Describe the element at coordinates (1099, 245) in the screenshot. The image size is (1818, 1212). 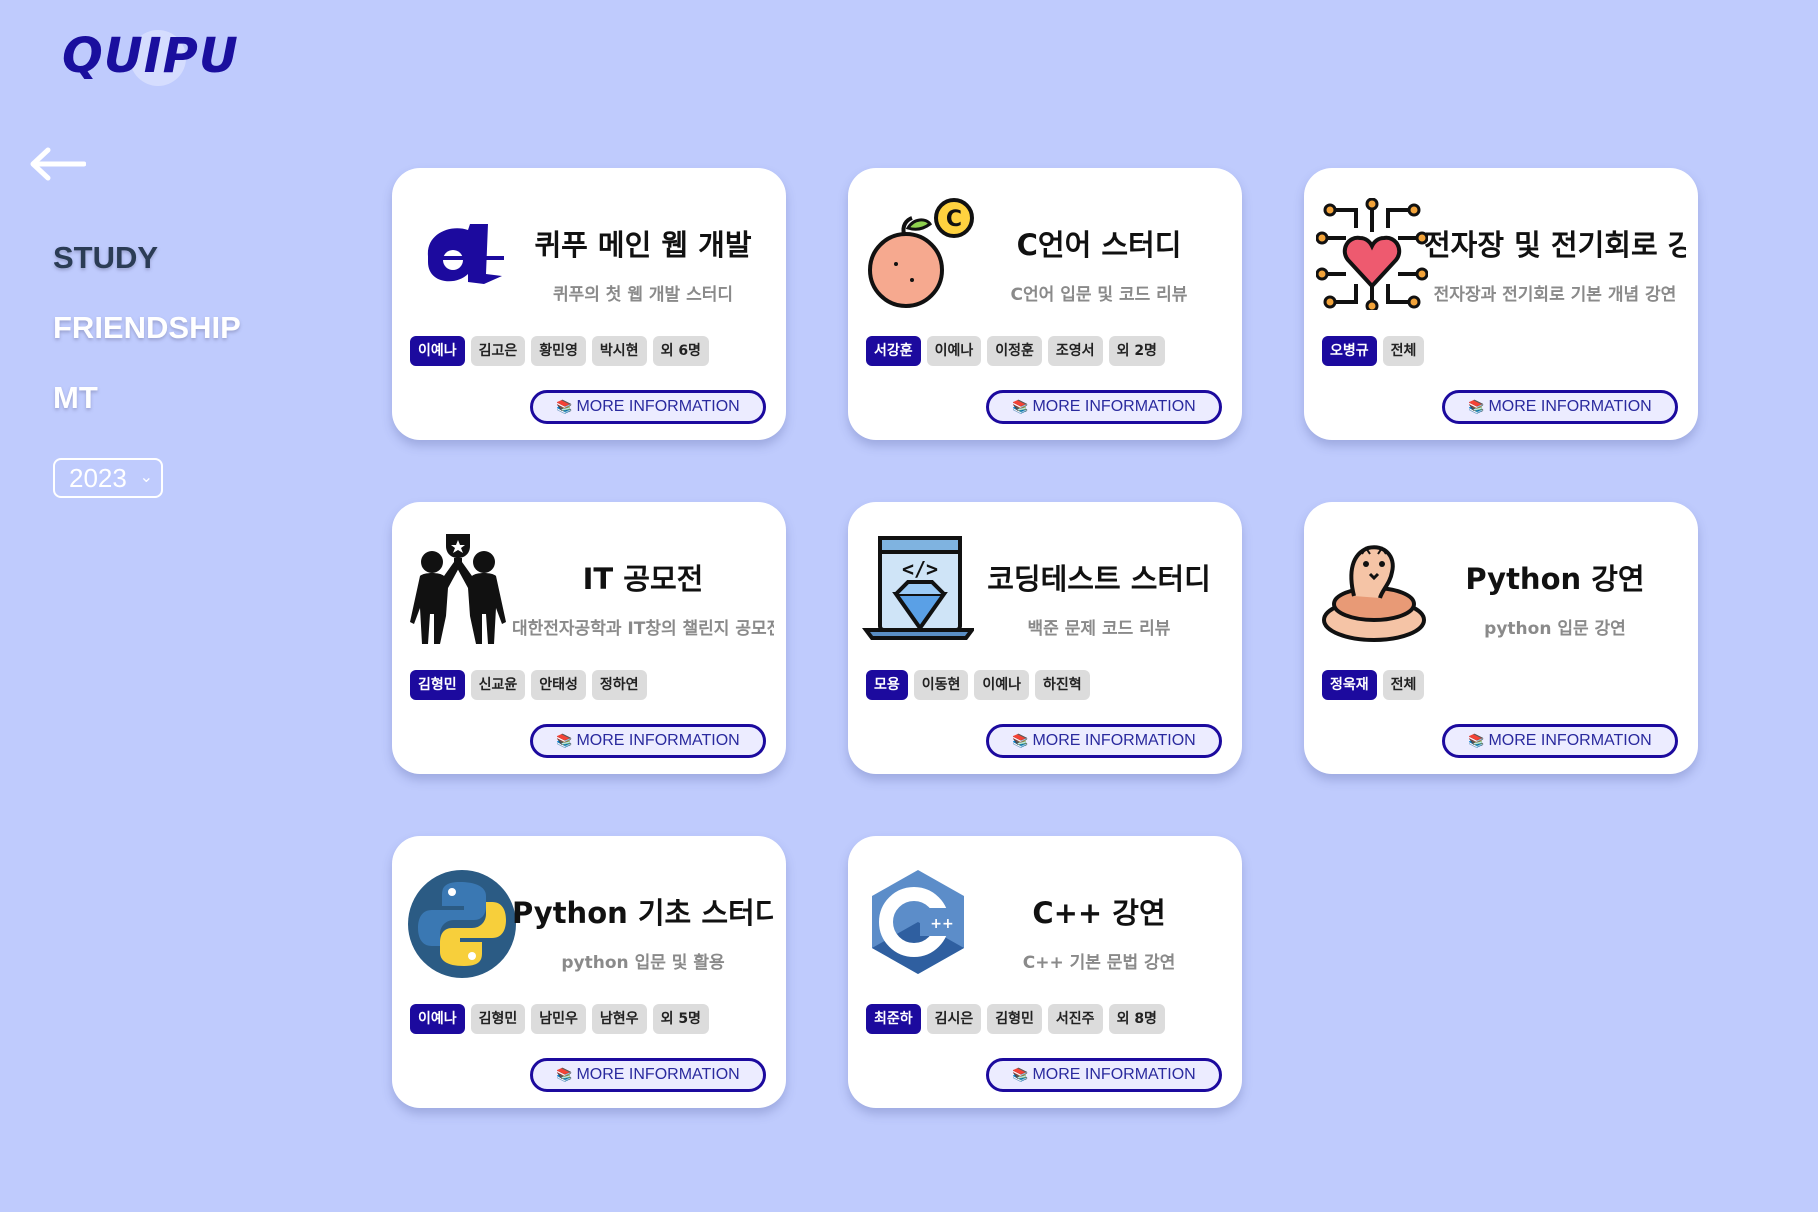
I see `card-title: C언어 스터디` at that location.